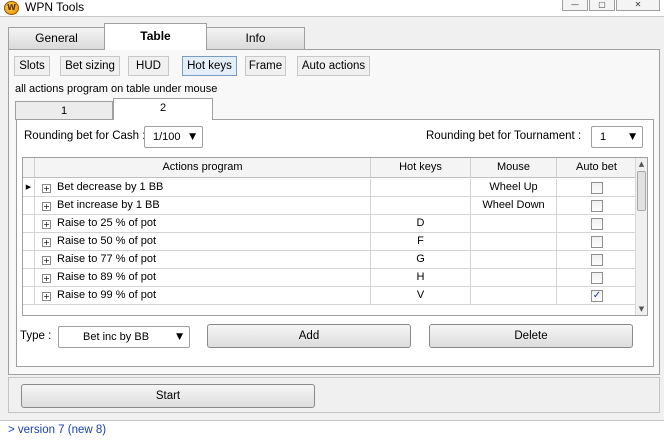 The width and height of the screenshot is (664, 441). Describe the element at coordinates (209, 66) in the screenshot. I see `subtab-hot-keys: Hot keys` at that location.